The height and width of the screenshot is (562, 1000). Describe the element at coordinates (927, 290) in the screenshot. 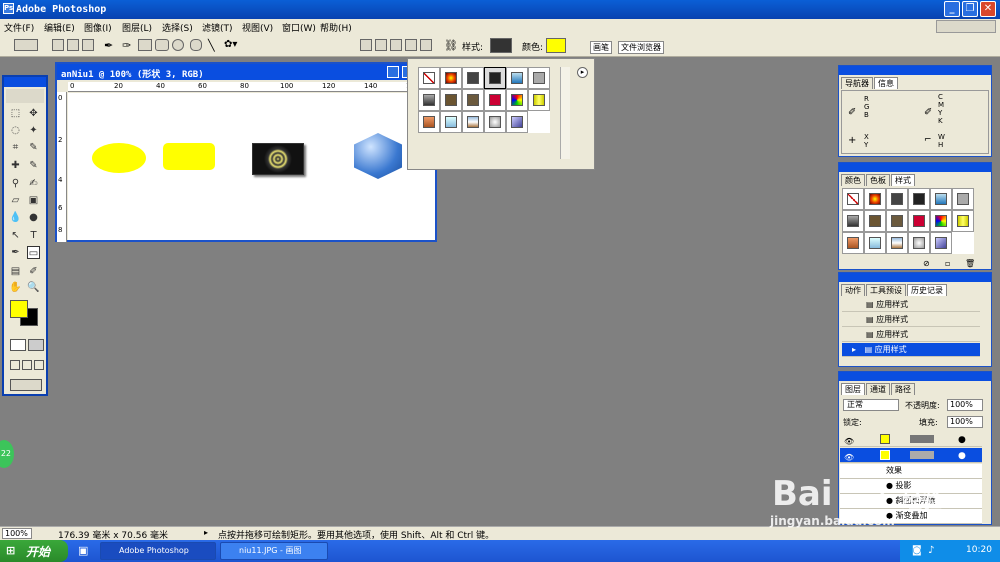

I see `tab-history: 历史记录` at that location.